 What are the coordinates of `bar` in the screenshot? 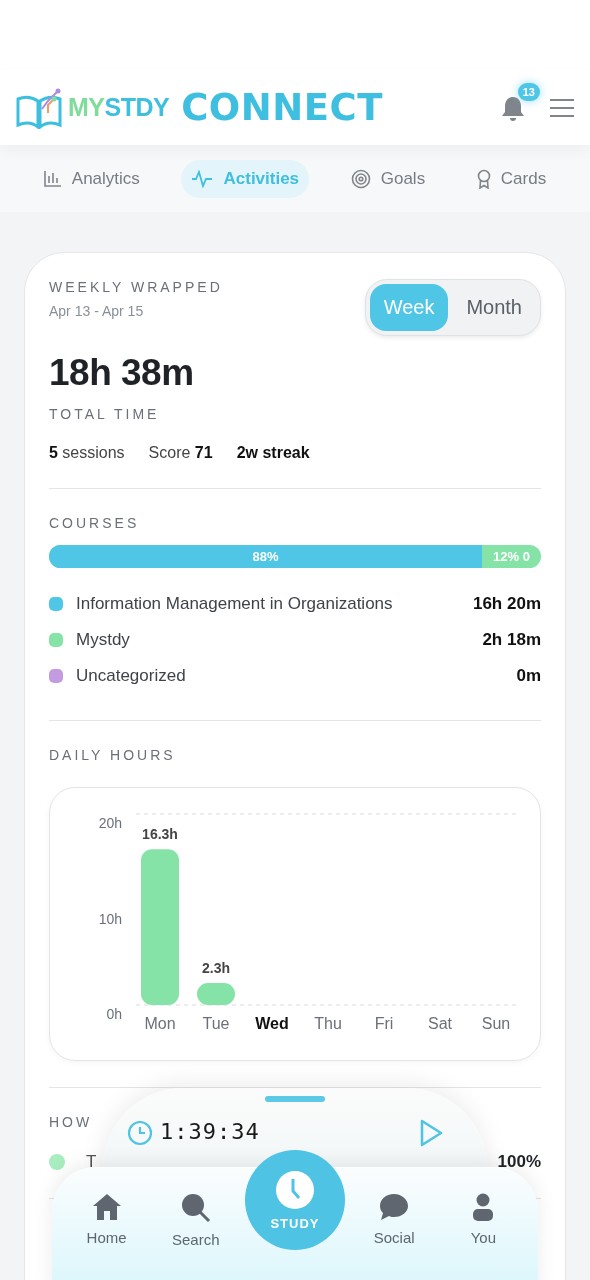 It's located at (216, 994).